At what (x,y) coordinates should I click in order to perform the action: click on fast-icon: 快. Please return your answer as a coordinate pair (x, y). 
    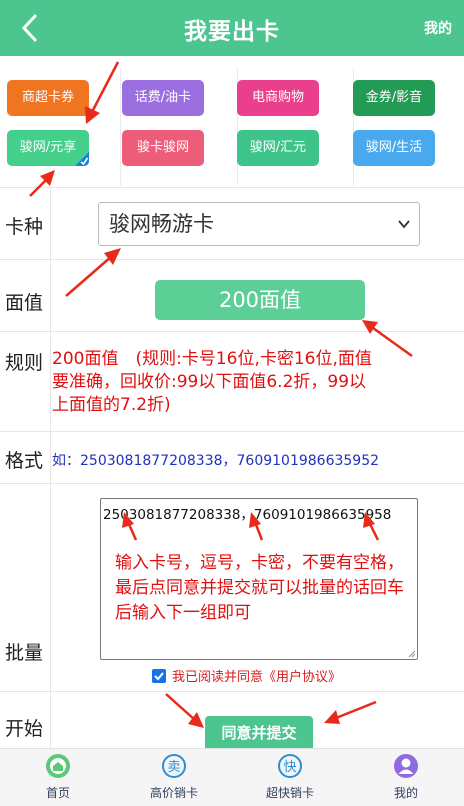
    Looking at the image, I should click on (290, 766).